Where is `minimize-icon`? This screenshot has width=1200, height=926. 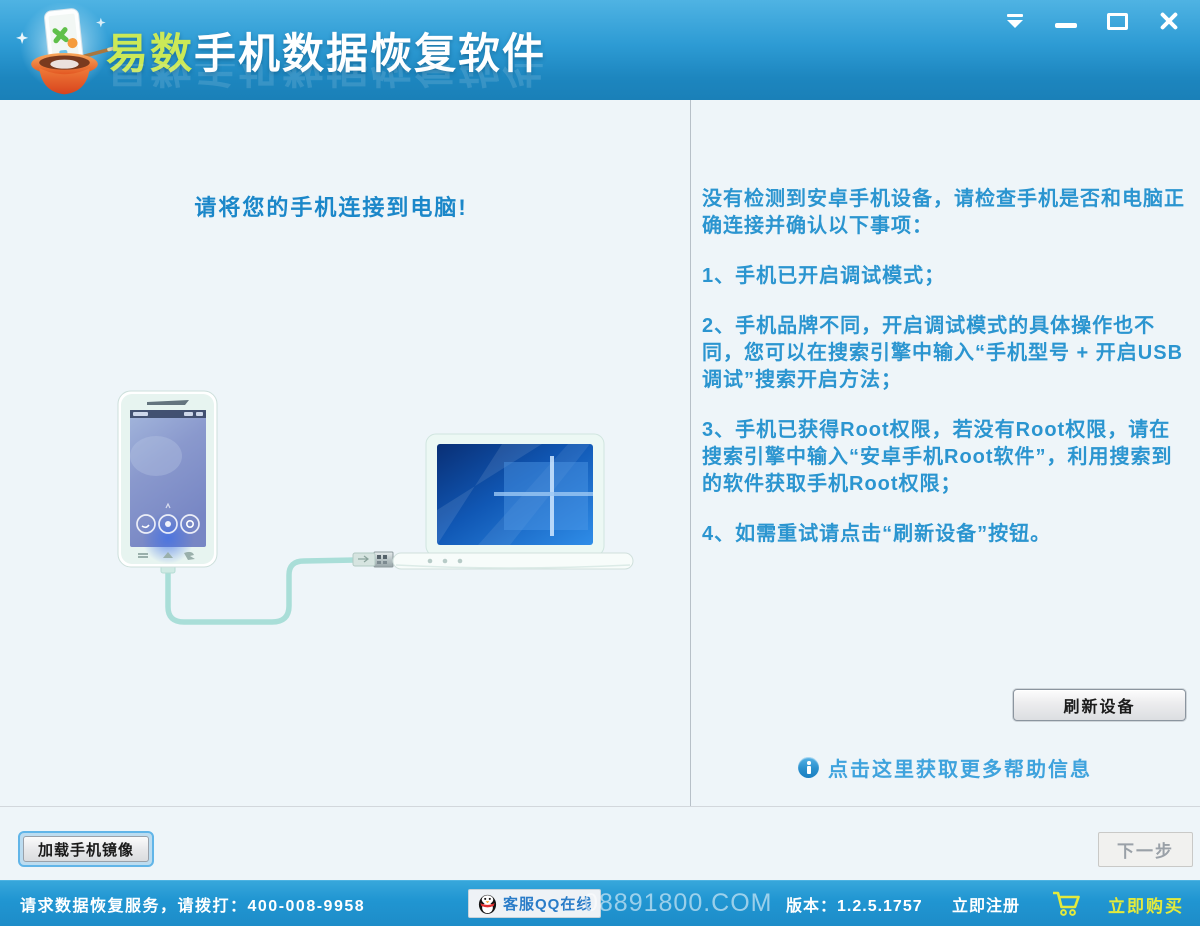 minimize-icon is located at coordinates (1066, 25).